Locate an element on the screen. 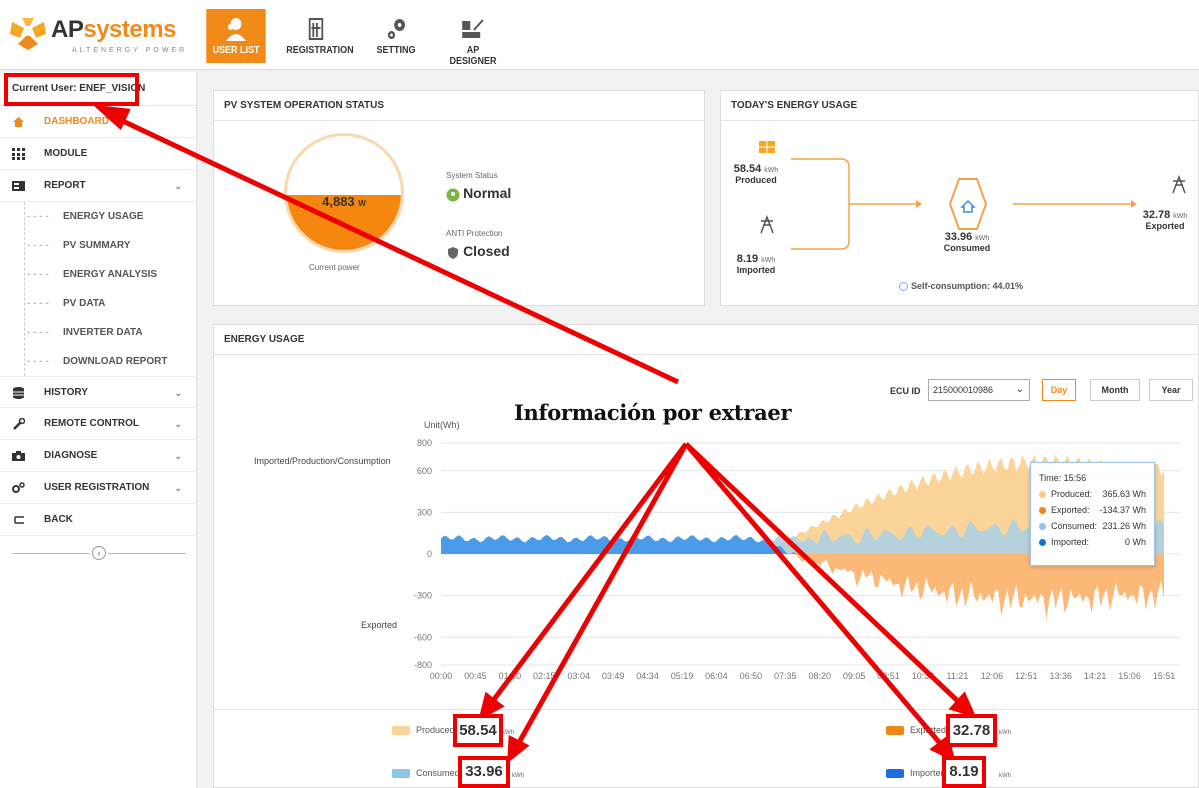 The height and width of the screenshot is (788, 1199). annotation-text: Información por extraer is located at coordinates (653, 412).